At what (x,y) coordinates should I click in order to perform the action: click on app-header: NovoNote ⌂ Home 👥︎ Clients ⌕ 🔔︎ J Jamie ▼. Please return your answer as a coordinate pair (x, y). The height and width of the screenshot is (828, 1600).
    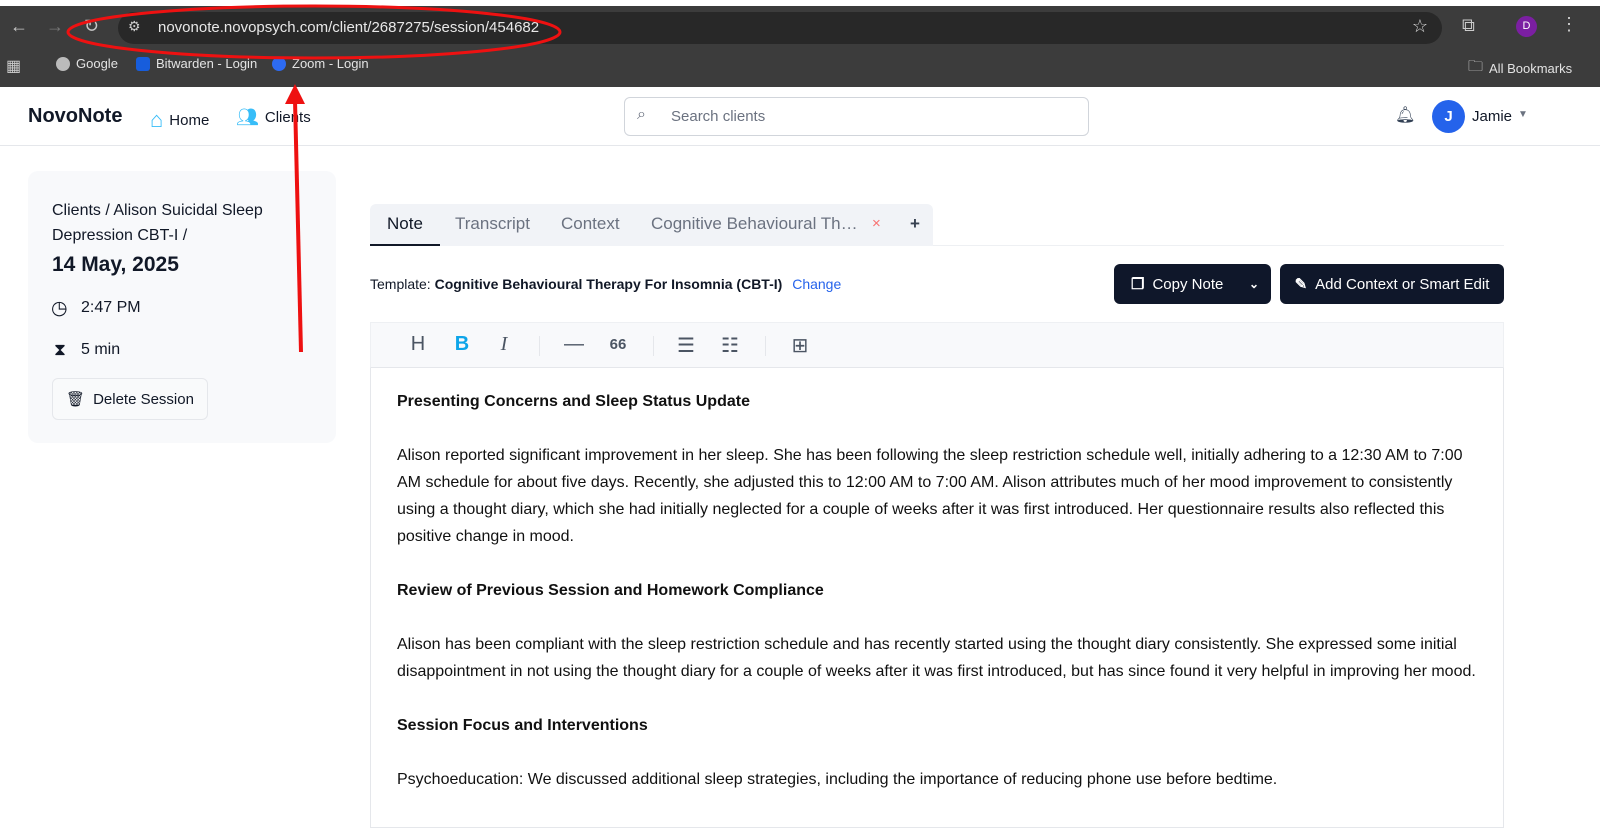
    Looking at the image, I should click on (800, 116).